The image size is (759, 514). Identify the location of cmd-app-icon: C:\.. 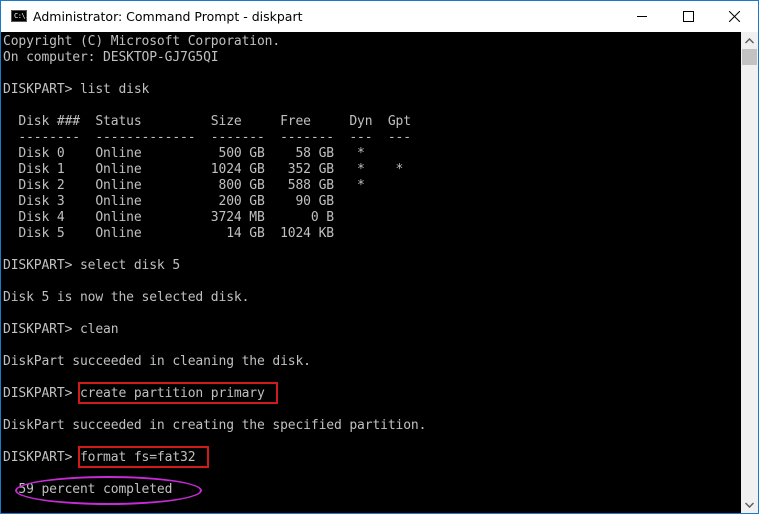
(20, 16).